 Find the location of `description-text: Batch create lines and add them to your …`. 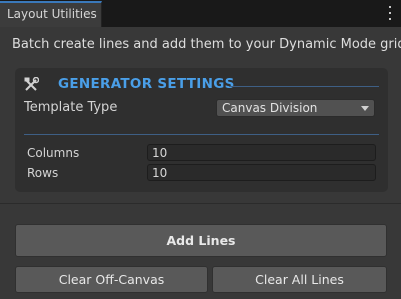

description-text: Batch create lines and add them to your … is located at coordinates (206, 44).